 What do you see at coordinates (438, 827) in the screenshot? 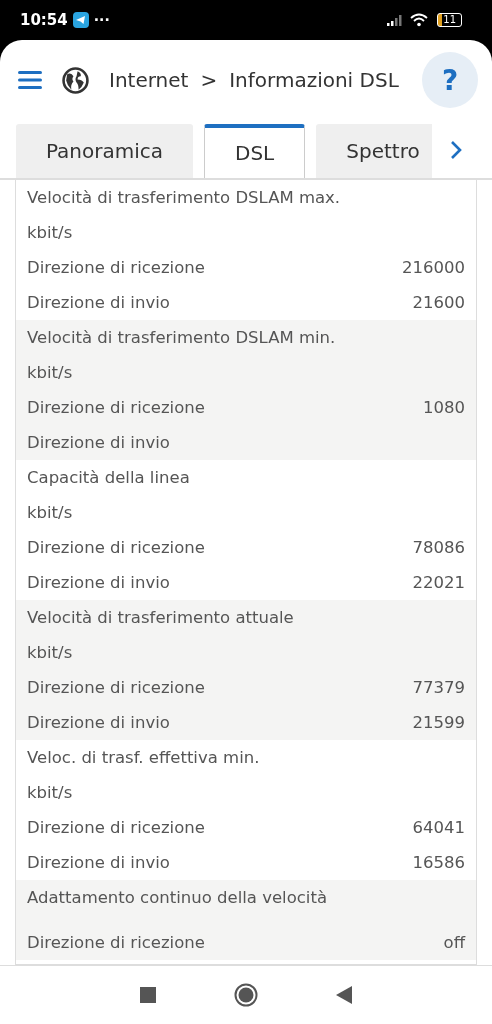
I see `row-value: 64041` at bounding box center [438, 827].